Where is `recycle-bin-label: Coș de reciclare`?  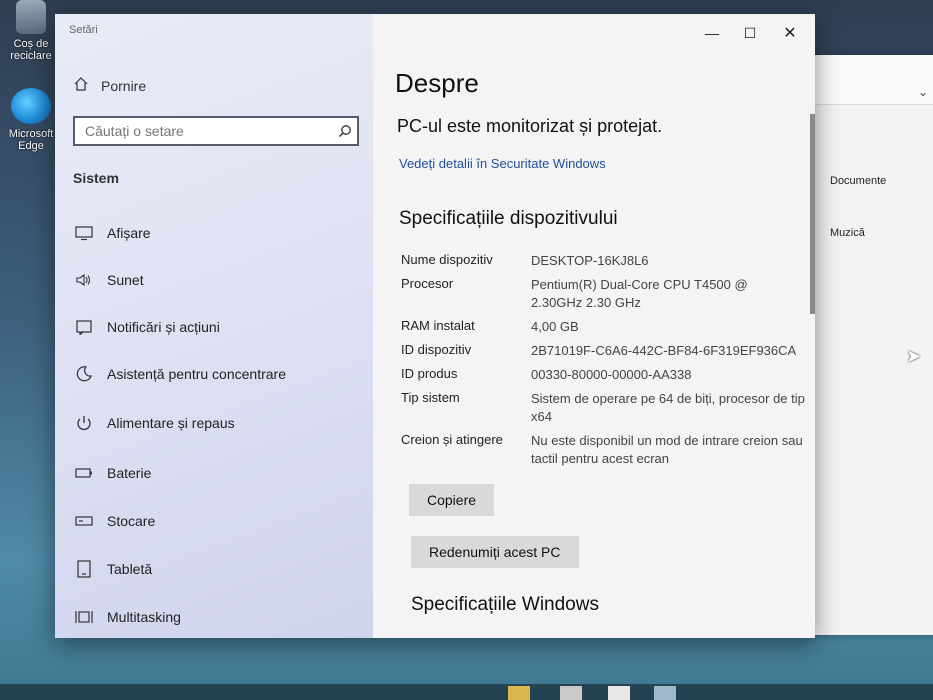
recycle-bin-label: Coș de reciclare is located at coordinates (31, 50).